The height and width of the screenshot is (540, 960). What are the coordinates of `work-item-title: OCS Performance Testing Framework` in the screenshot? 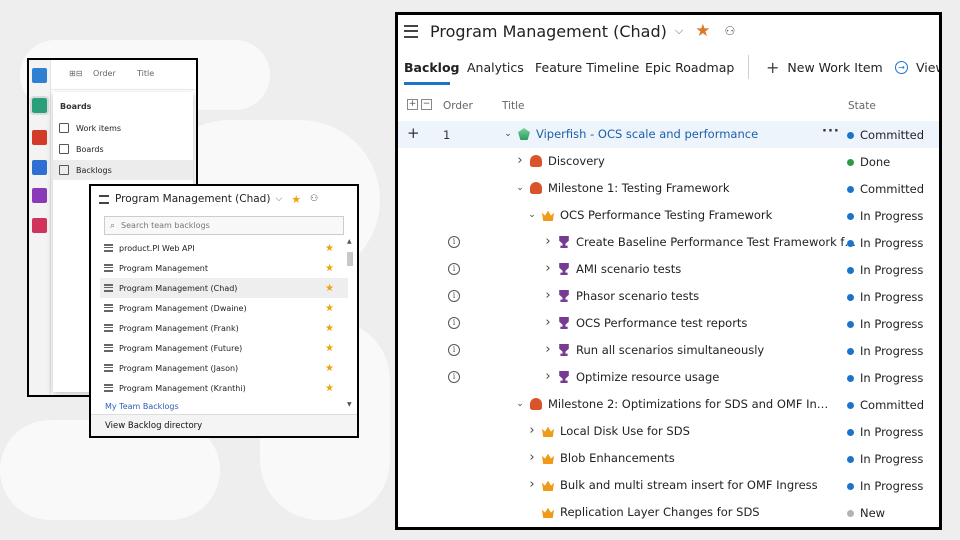 It's located at (666, 215).